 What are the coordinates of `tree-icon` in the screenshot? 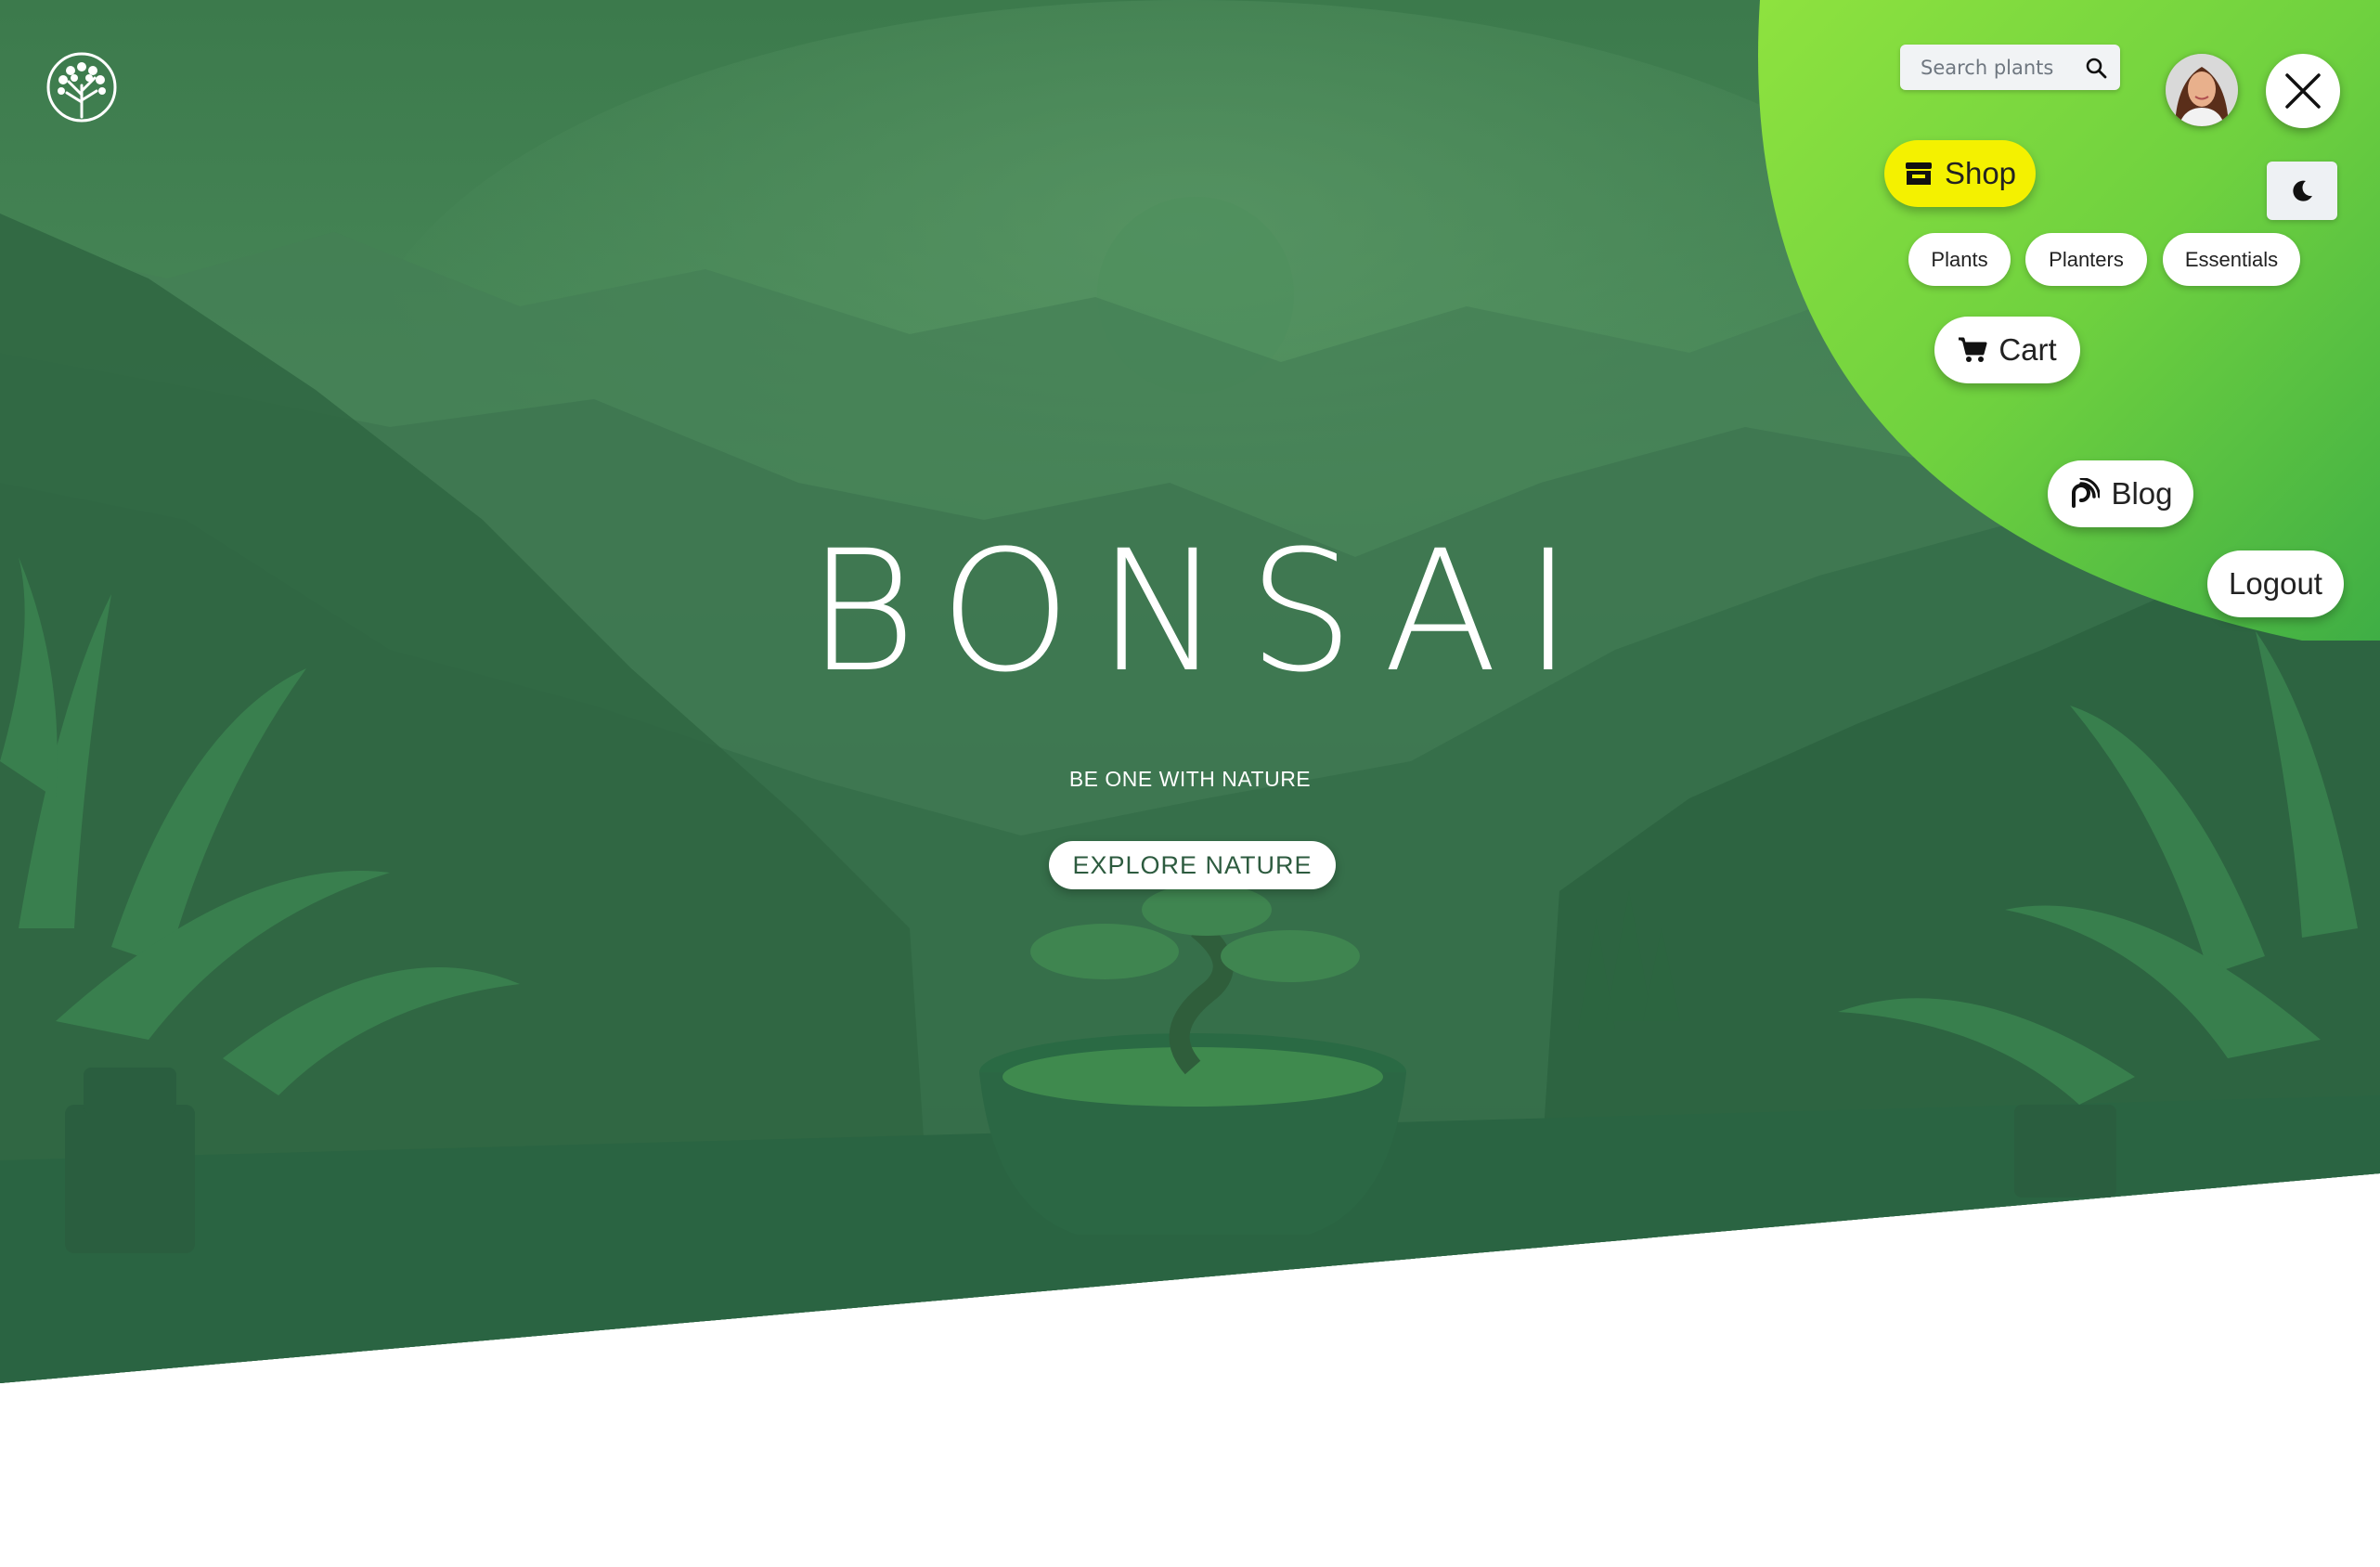 It's located at (81, 88).